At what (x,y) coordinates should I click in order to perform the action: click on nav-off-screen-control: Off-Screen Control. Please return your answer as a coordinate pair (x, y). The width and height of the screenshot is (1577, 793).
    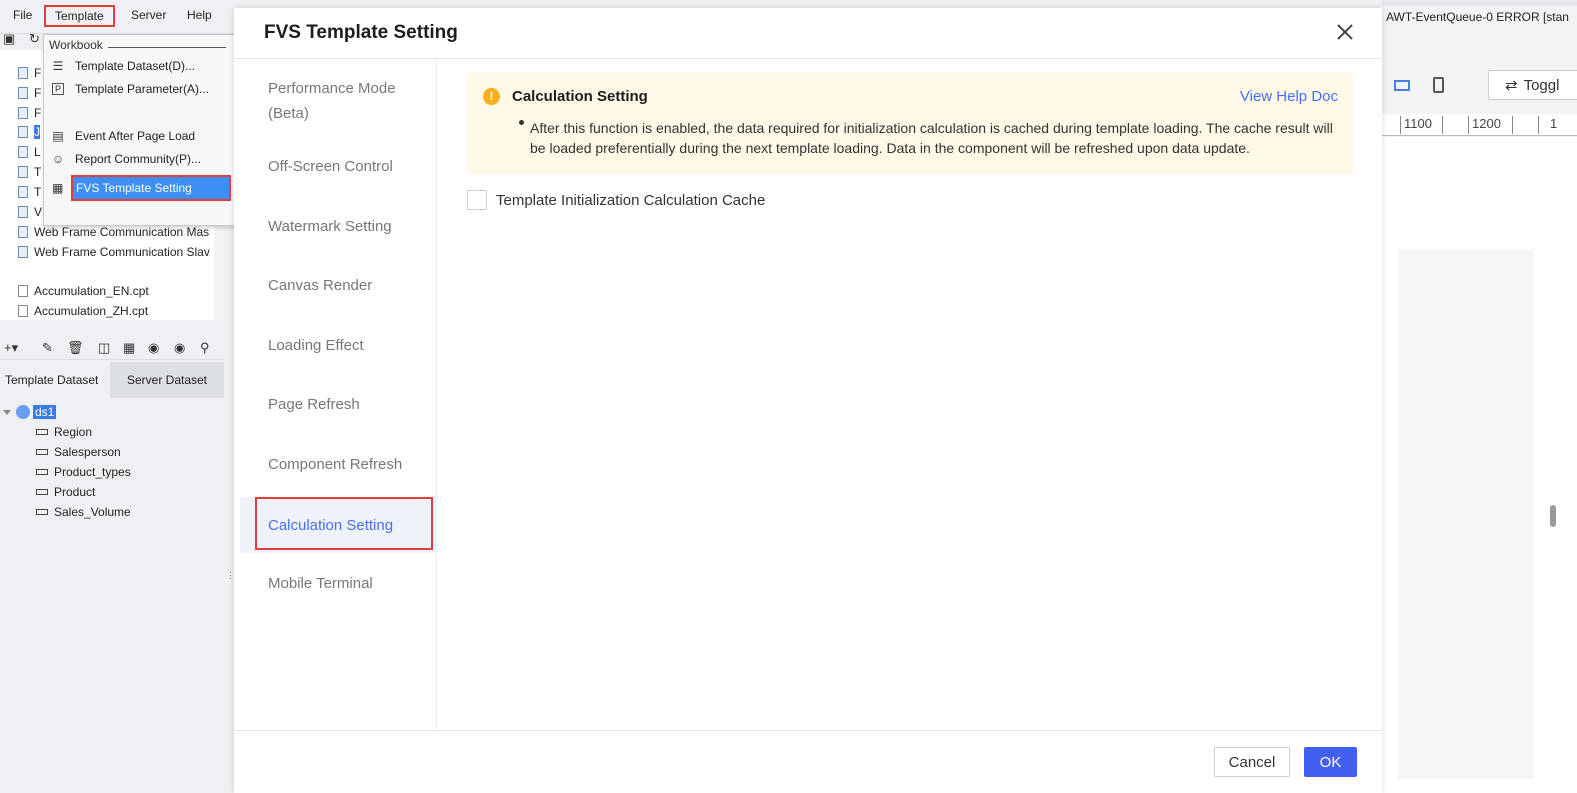
    Looking at the image, I should click on (338, 166).